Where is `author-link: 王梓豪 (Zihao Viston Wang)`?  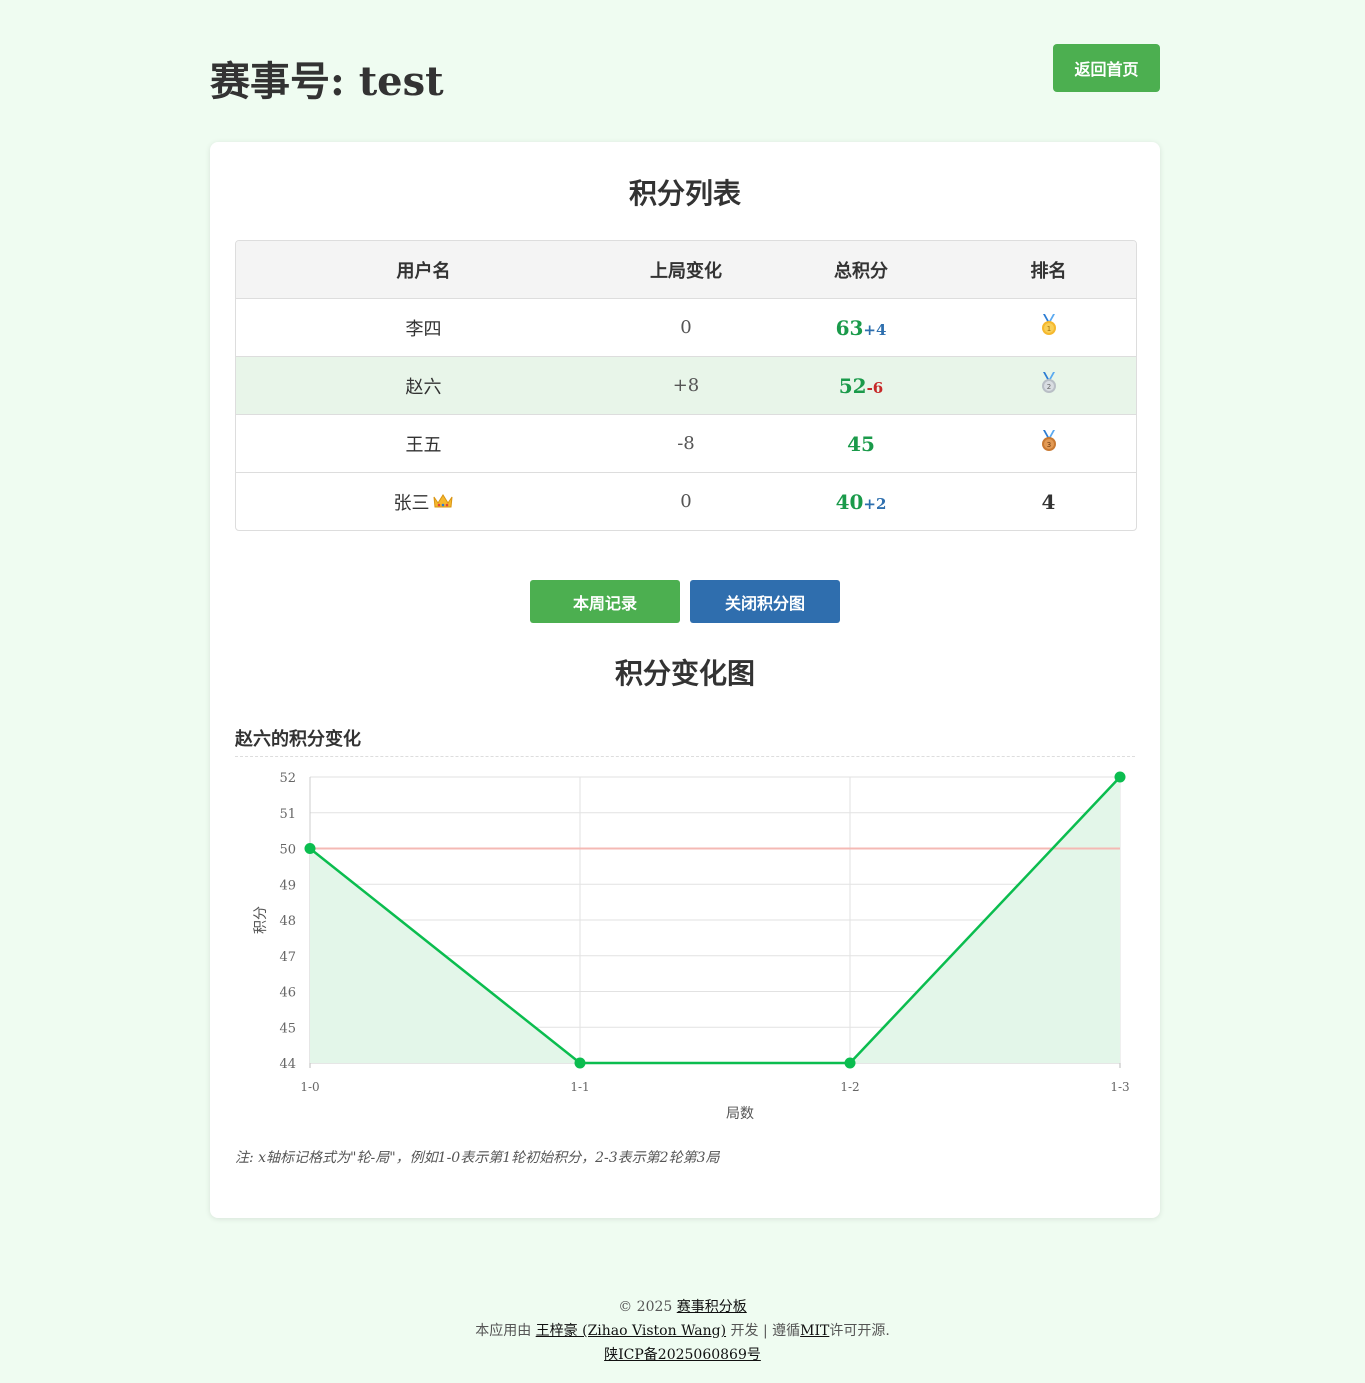 author-link: 王梓豪 (Zihao Viston Wang) is located at coordinates (631, 1331).